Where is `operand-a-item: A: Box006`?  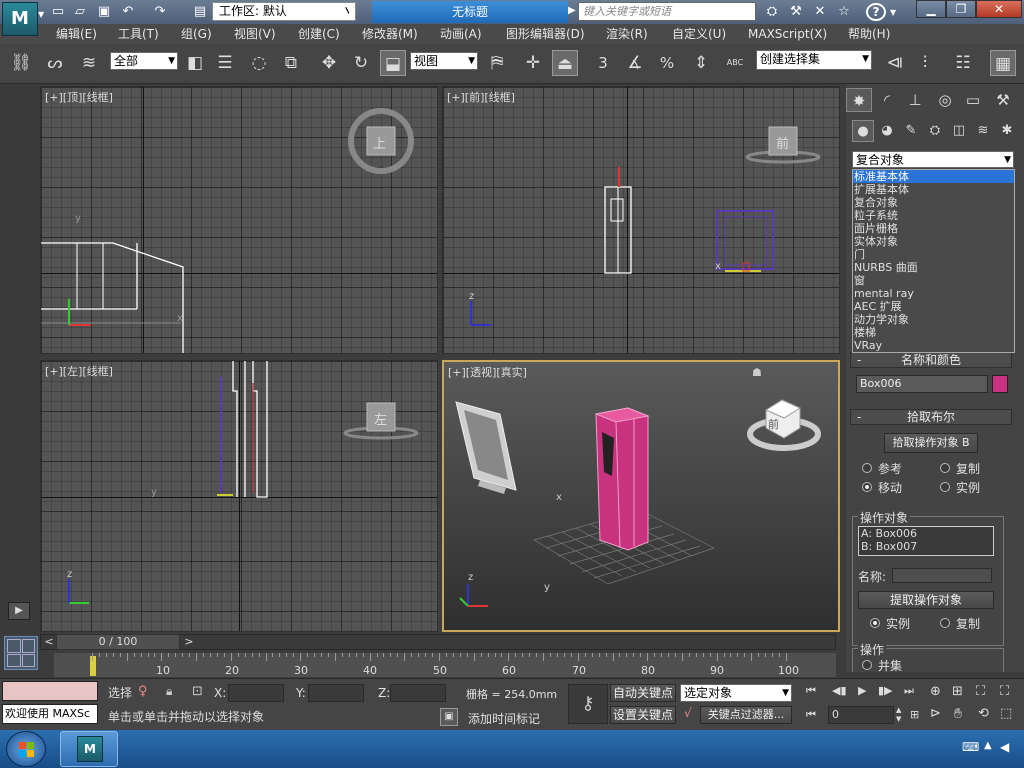
operand-a-item: A: Box006 is located at coordinates (926, 533).